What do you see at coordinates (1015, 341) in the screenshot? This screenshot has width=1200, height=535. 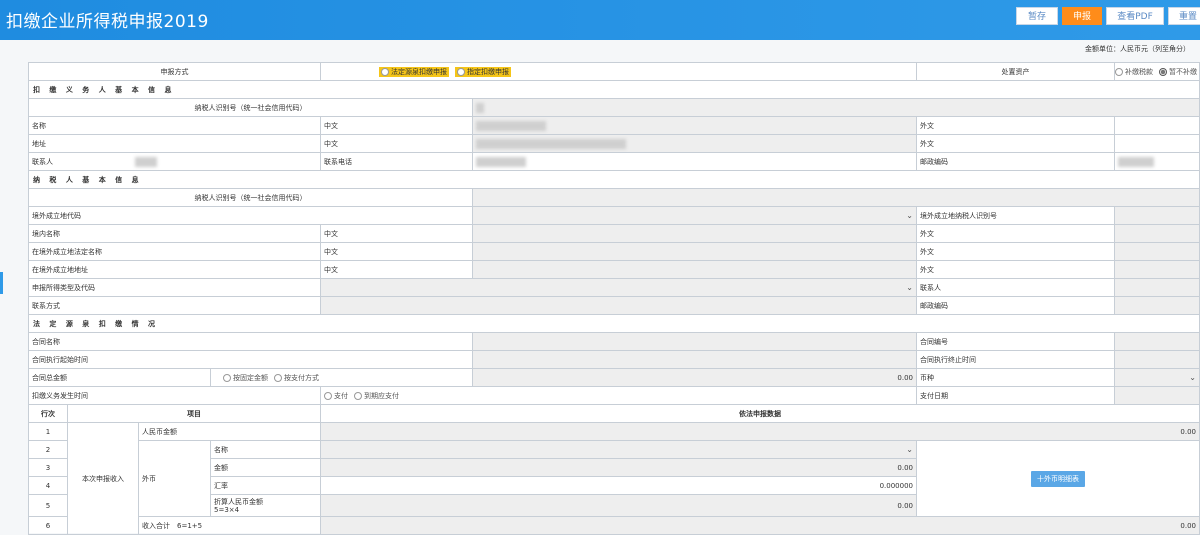 I see `contract-no-label: 合同编号` at bounding box center [1015, 341].